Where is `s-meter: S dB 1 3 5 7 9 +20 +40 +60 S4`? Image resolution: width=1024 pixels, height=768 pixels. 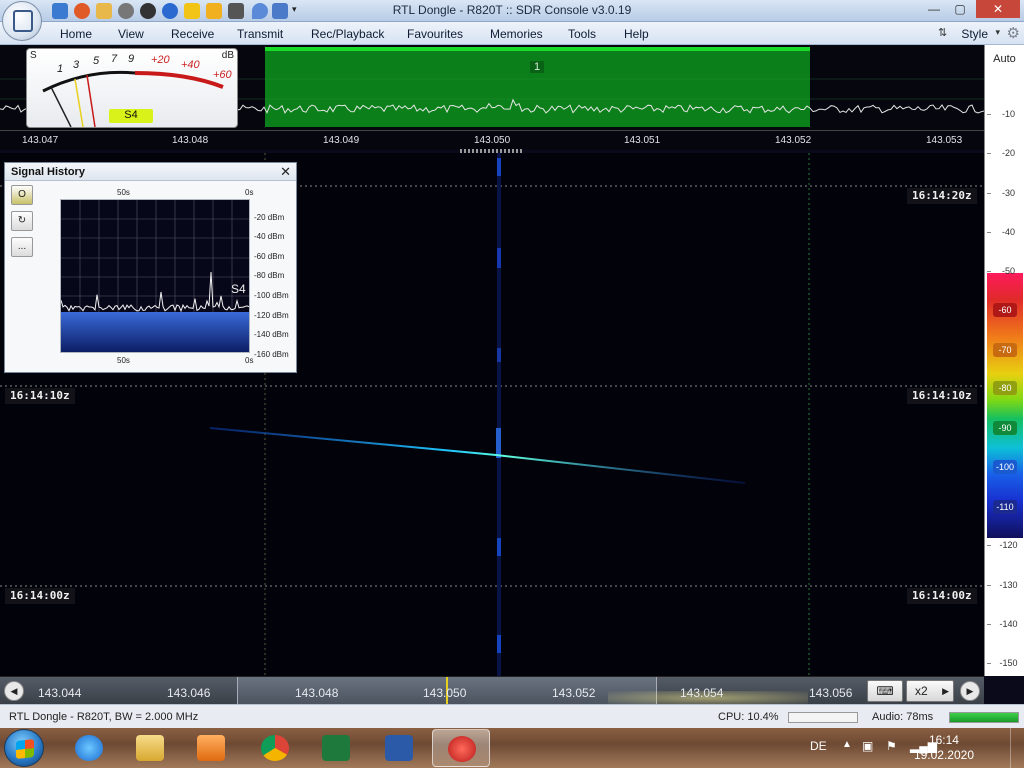 s-meter: S dB 1 3 5 7 9 +20 +40 +60 S4 is located at coordinates (132, 88).